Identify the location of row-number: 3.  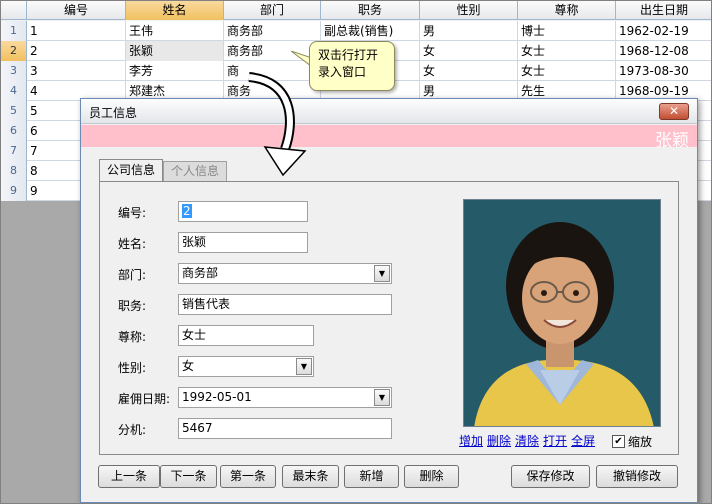
(14, 71).